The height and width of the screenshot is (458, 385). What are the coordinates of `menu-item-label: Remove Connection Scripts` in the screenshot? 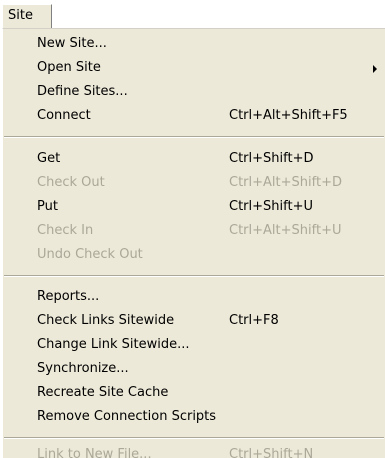 It's located at (127, 416).